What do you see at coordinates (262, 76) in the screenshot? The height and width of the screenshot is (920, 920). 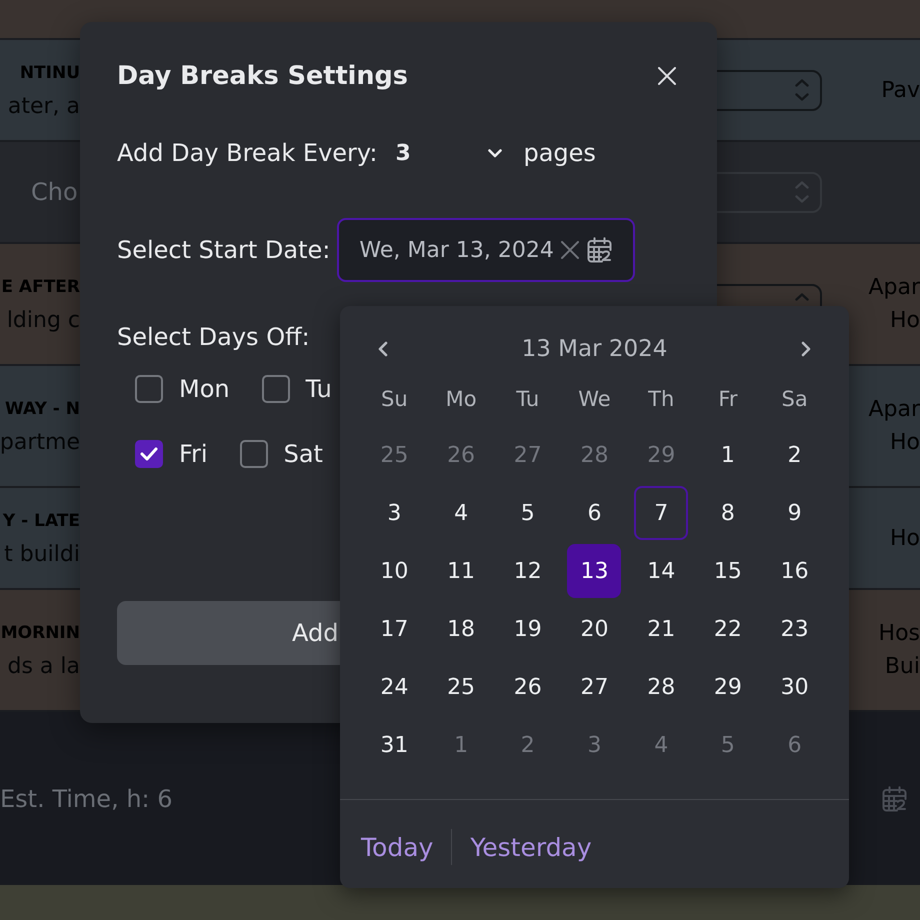 I see `dialog-title: Day Breaks Settings` at bounding box center [262, 76].